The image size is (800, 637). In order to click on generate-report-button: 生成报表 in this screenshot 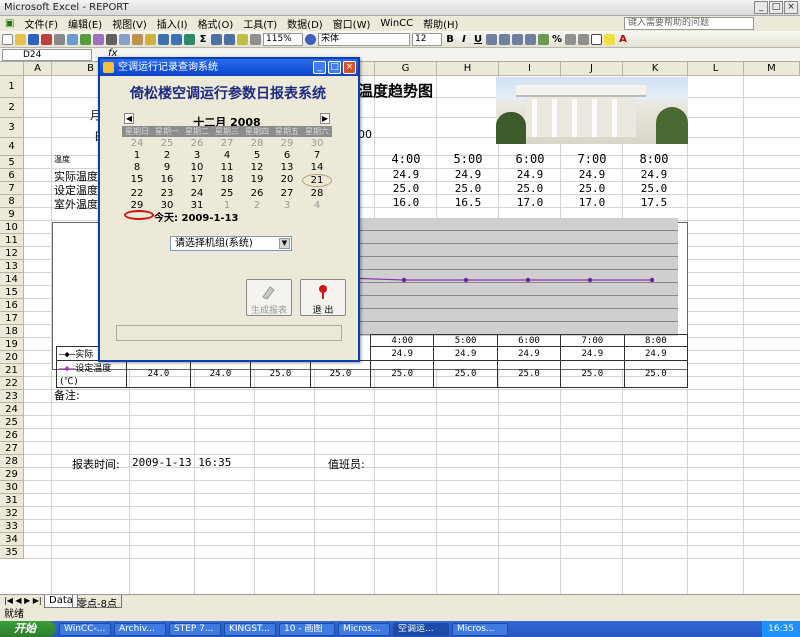, I will do `click(269, 297)`.